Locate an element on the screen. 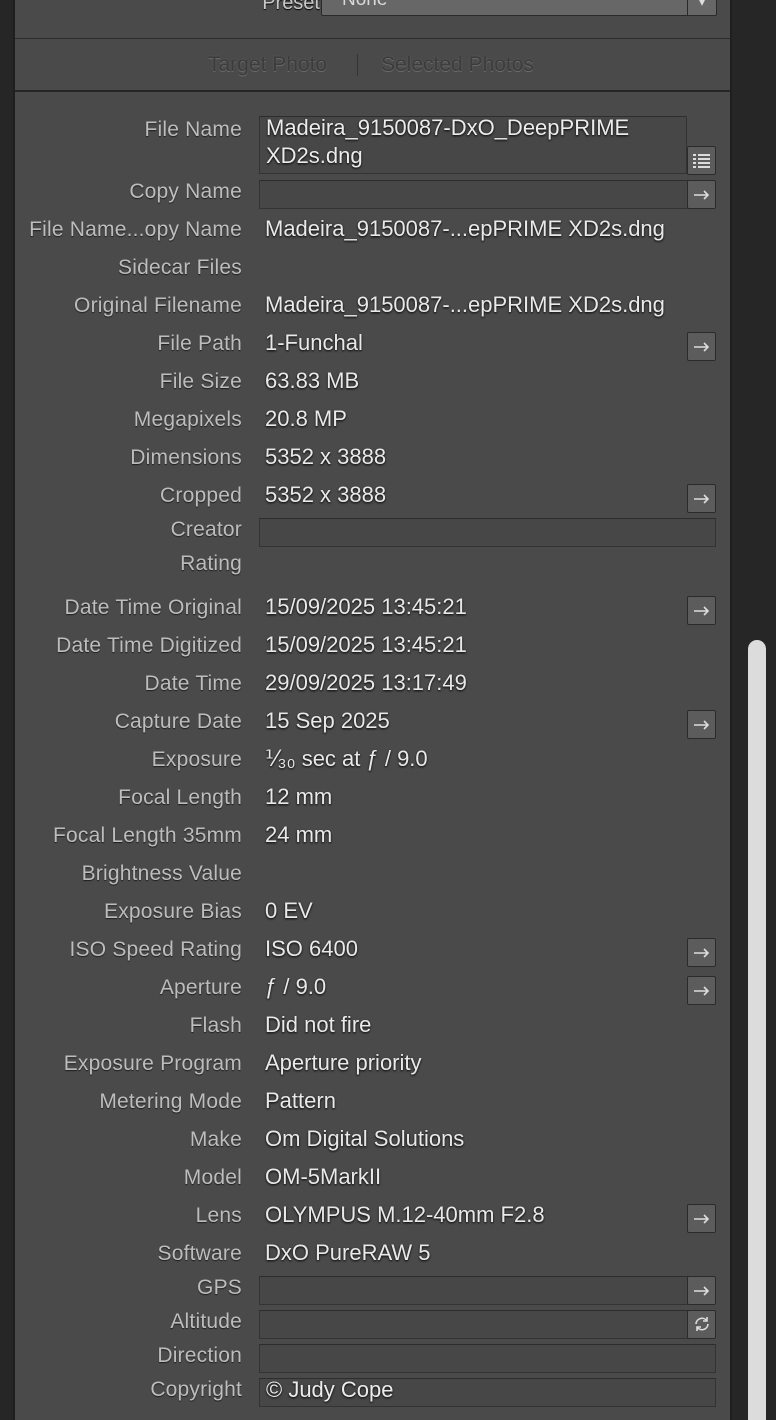 The height and width of the screenshot is (1420, 776). direction-label: Direction is located at coordinates (199, 1355).